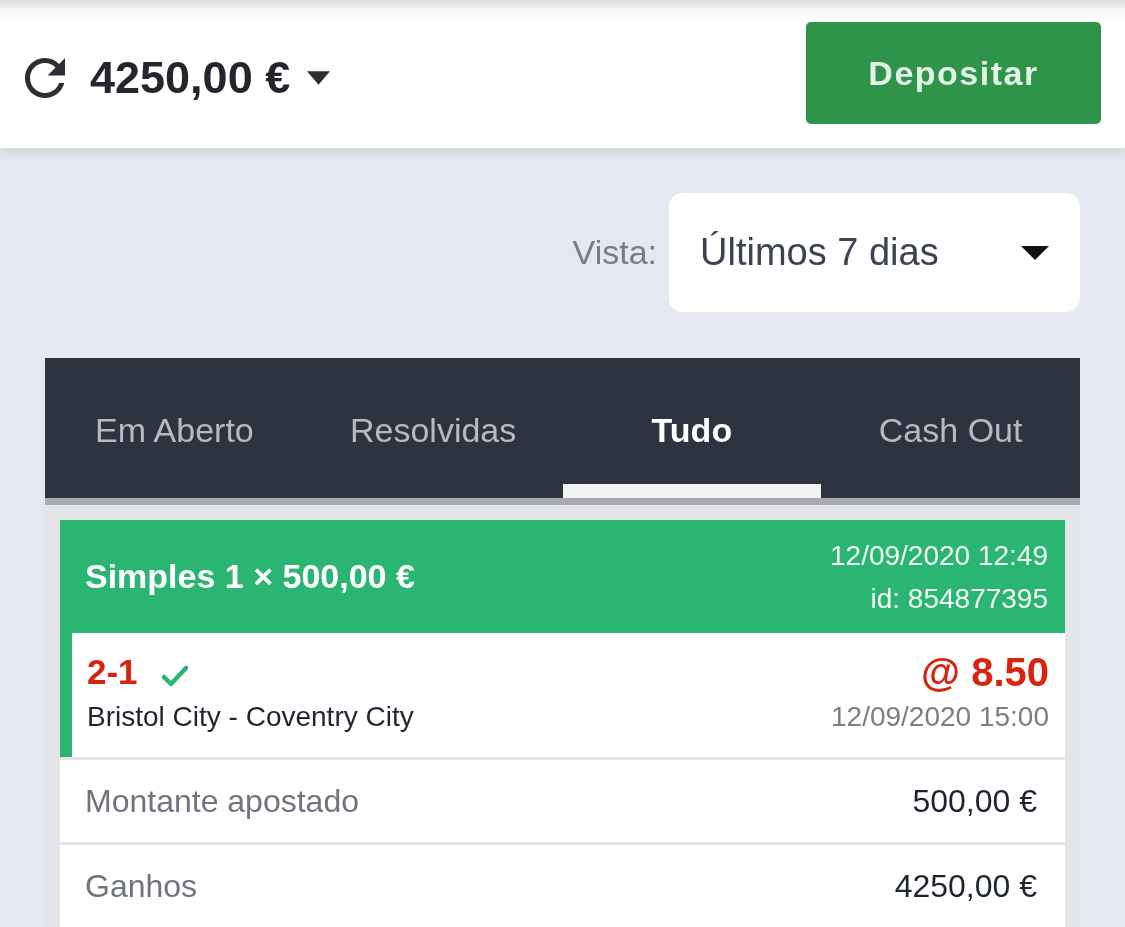 This screenshot has height=927, width=1125. What do you see at coordinates (190, 78) in the screenshot?
I see `balance-amount: 4250,00 €` at bounding box center [190, 78].